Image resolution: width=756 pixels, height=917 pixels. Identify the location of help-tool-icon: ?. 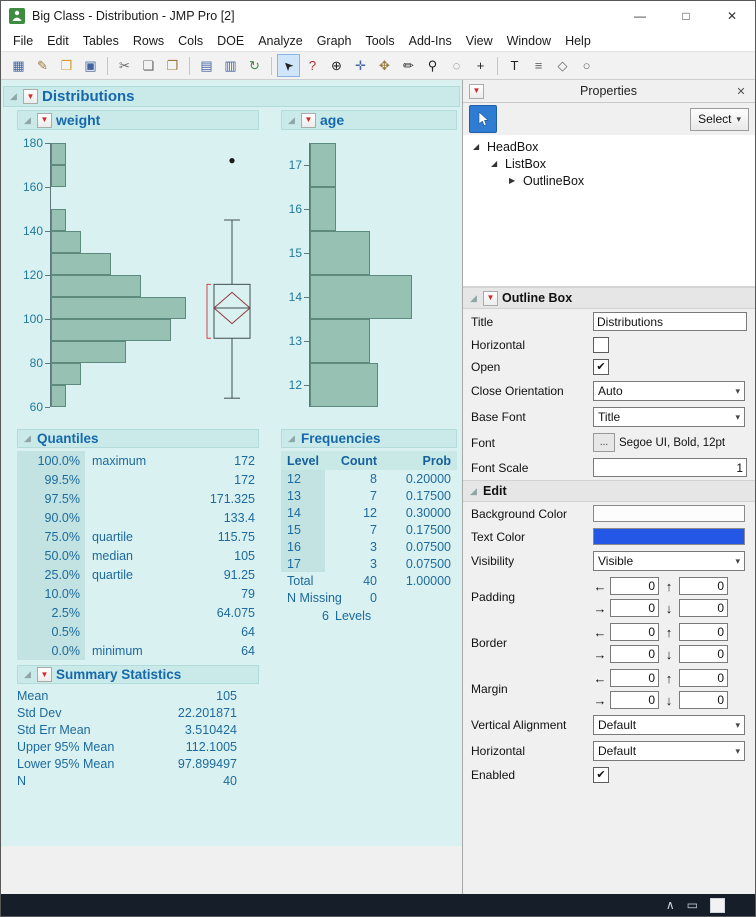
(312, 65).